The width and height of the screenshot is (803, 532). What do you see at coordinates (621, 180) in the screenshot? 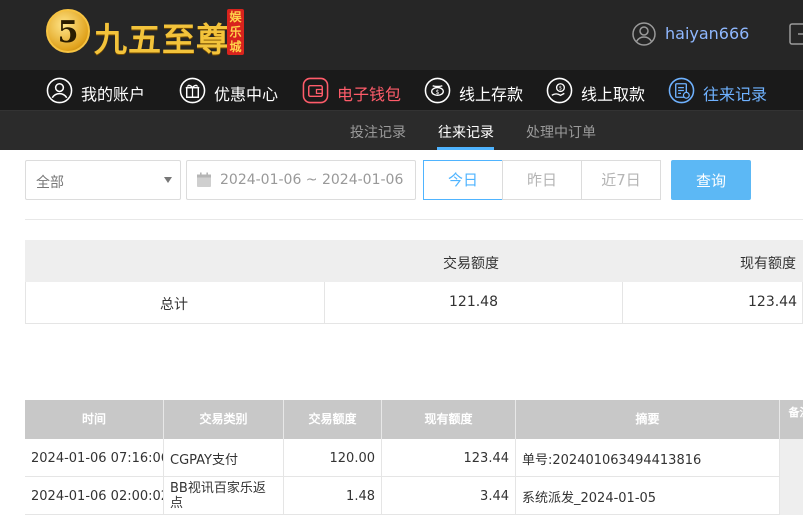
I see `filter-last7days-button: 近7日` at bounding box center [621, 180].